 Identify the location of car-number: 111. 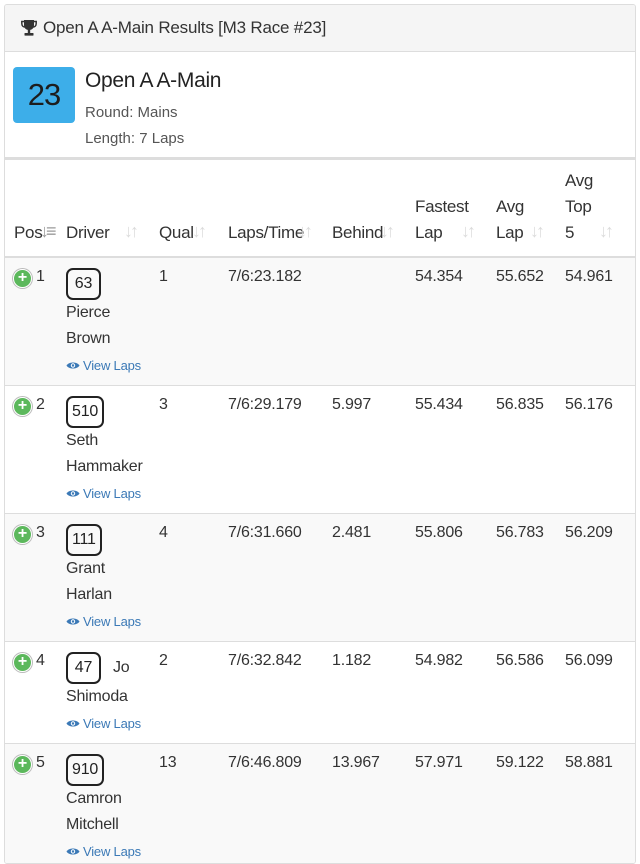
(84, 540).